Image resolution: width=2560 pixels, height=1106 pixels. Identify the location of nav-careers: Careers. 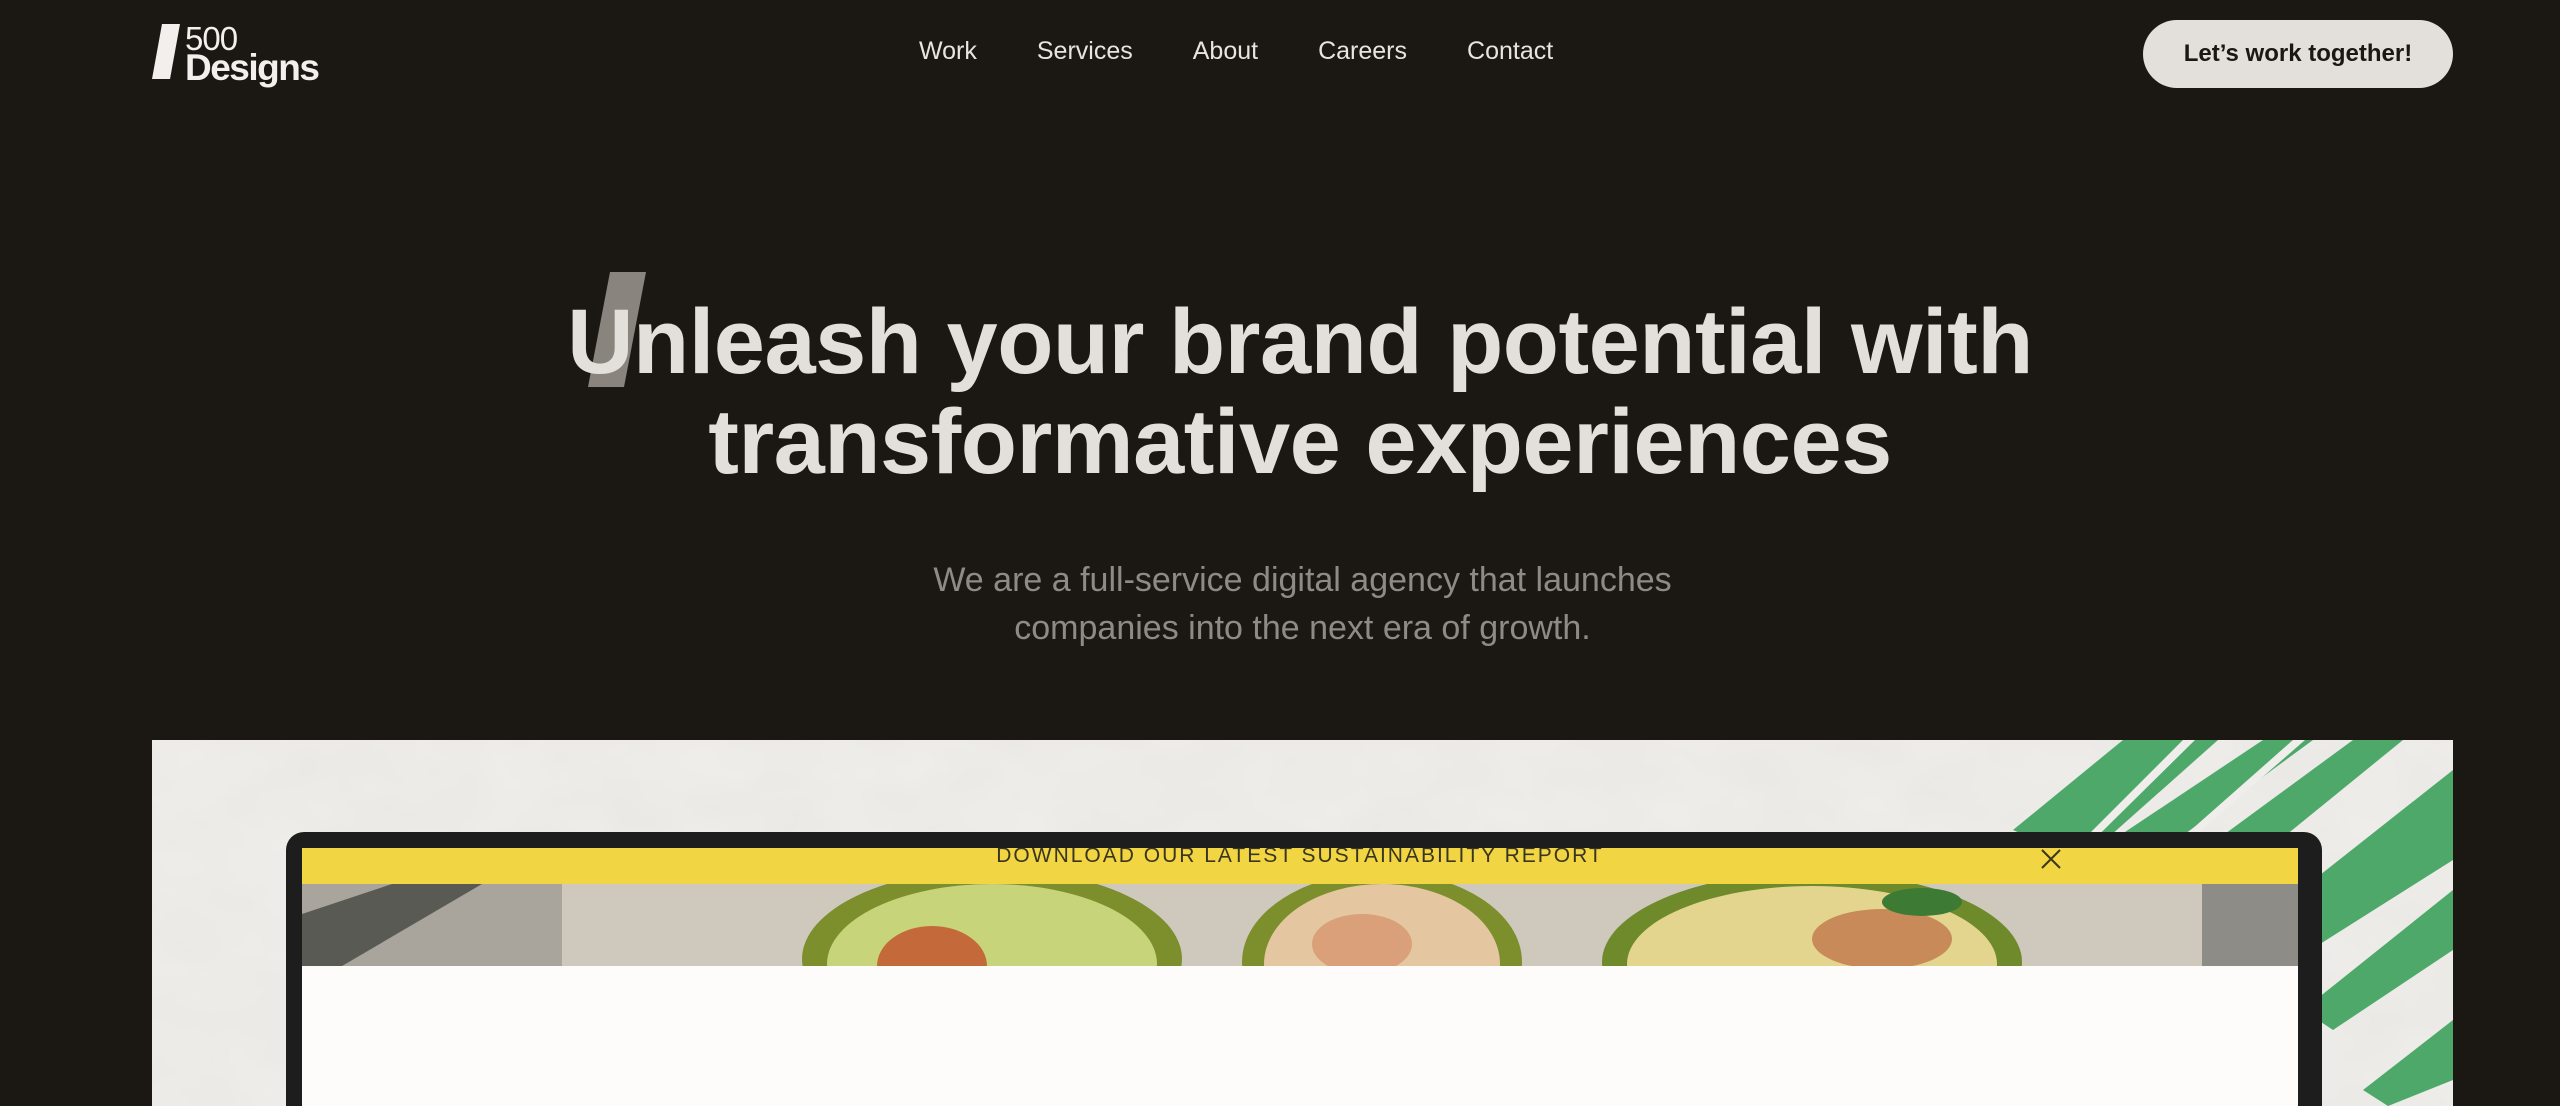
(1362, 51).